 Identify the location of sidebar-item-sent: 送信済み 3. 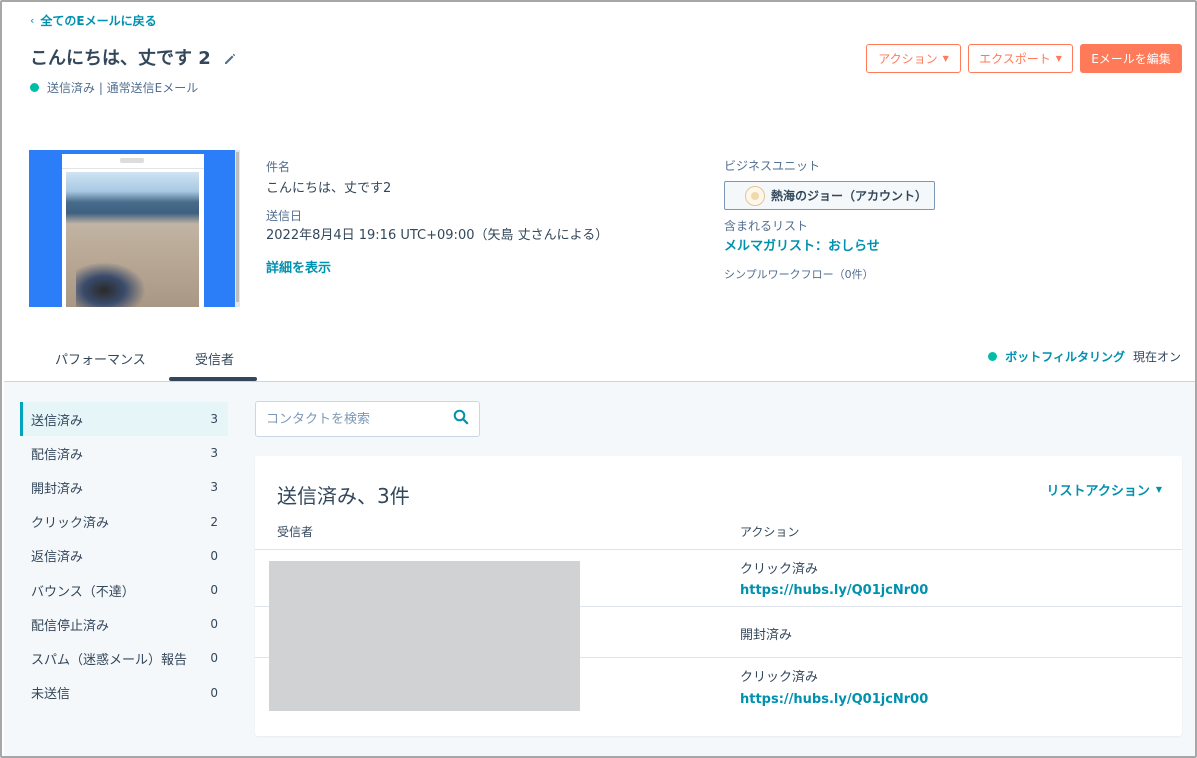
(124, 419).